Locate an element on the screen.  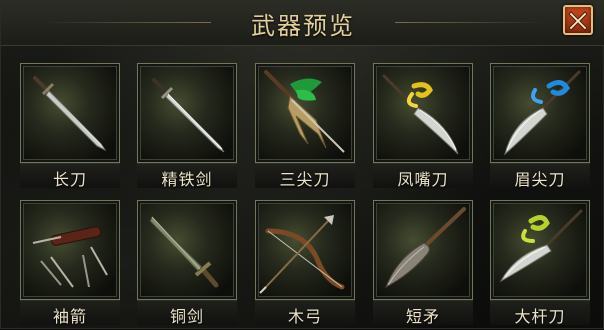
long-pole-blade-icon is located at coordinates (541, 246).